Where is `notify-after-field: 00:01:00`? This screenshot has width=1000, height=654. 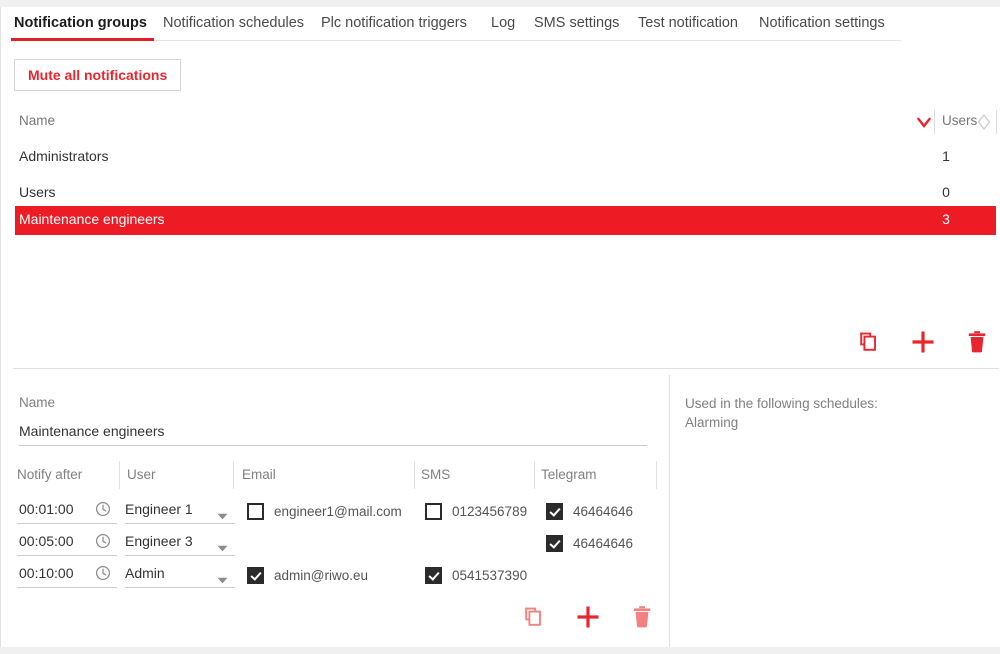
notify-after-field: 00:01:00 is located at coordinates (67, 511).